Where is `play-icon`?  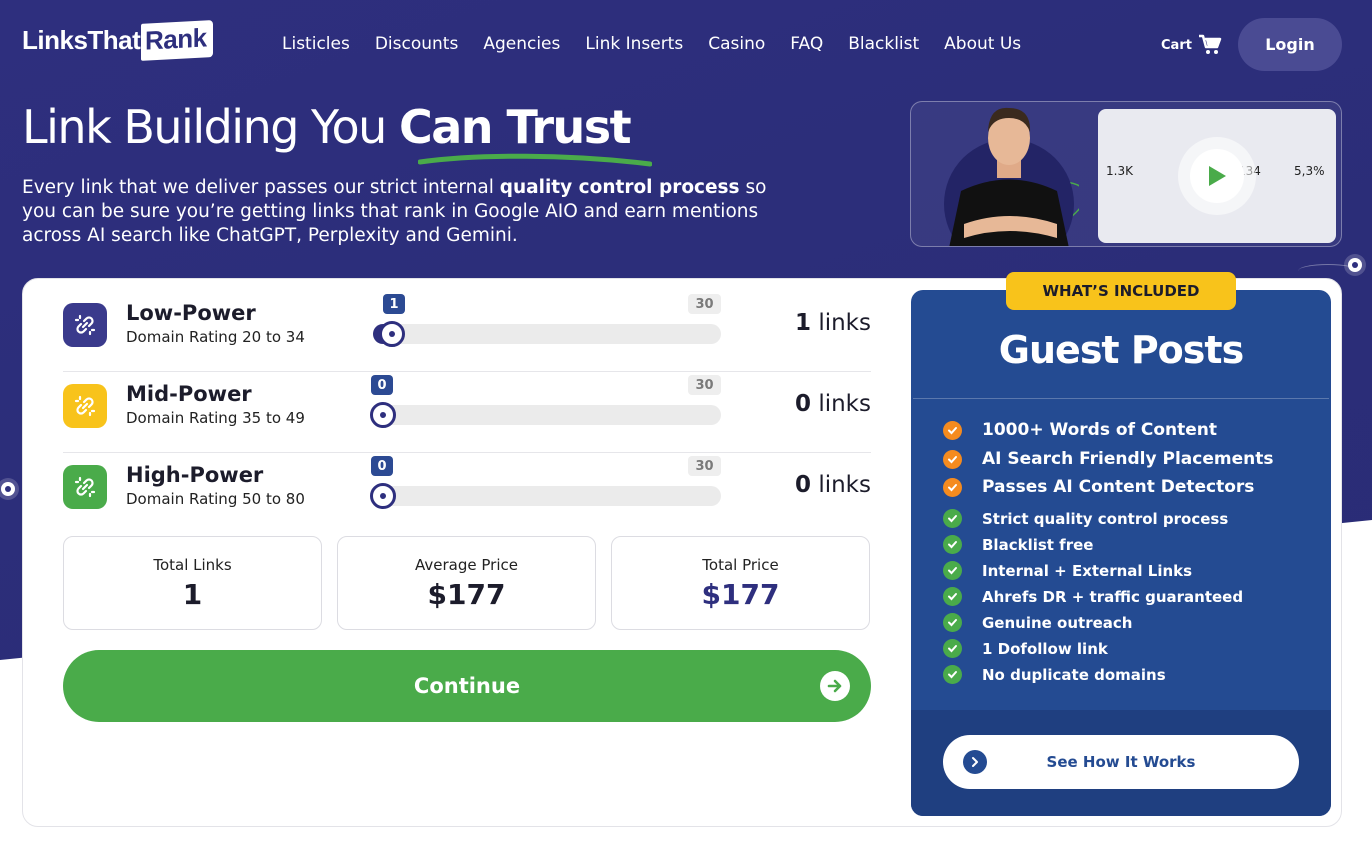 play-icon is located at coordinates (1217, 176).